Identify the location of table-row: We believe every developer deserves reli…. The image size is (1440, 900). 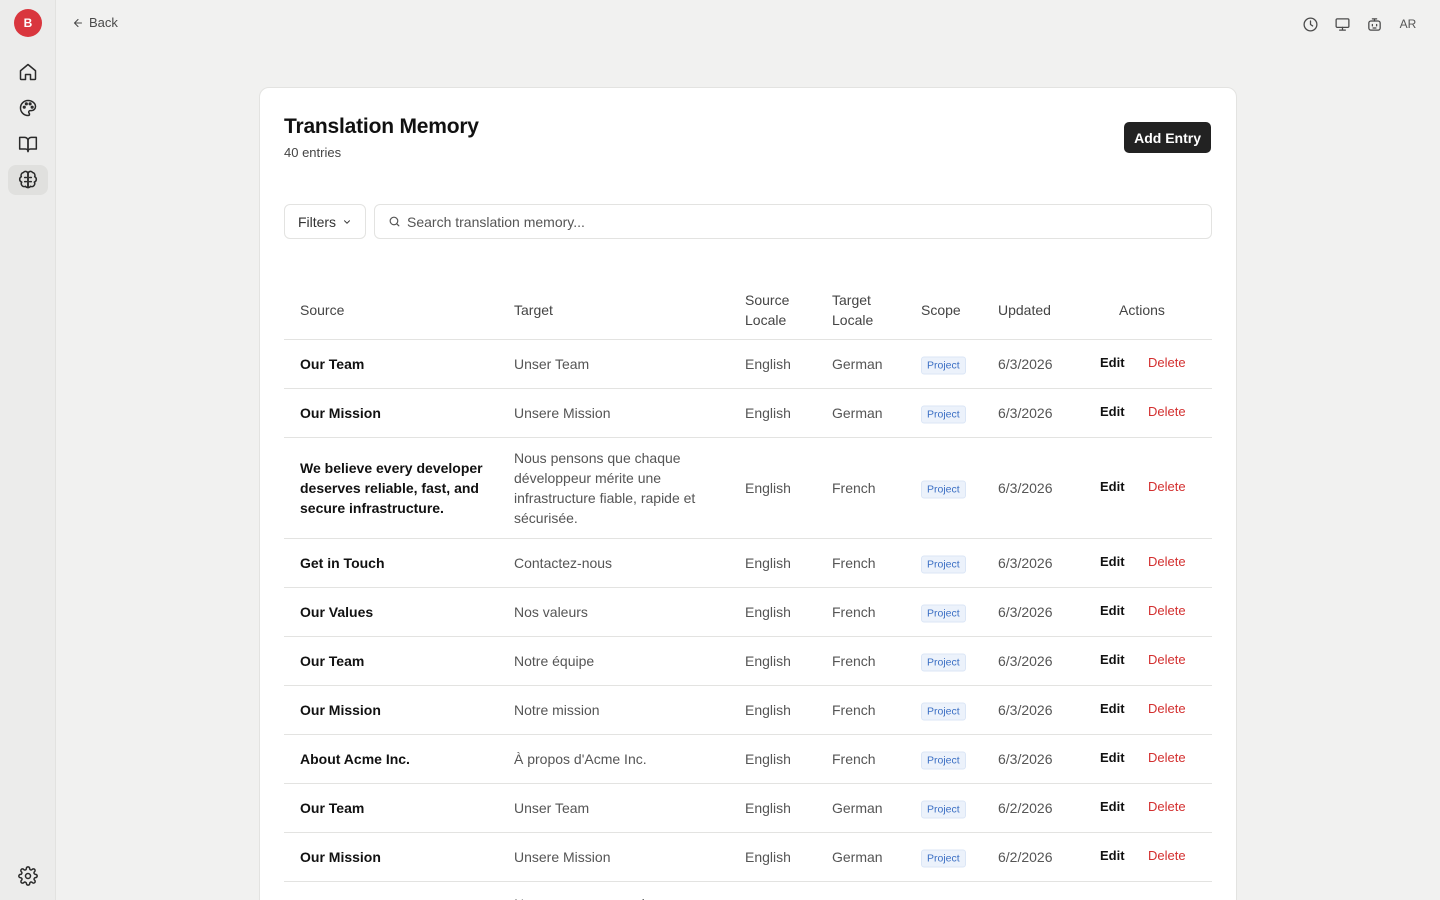
(748, 488).